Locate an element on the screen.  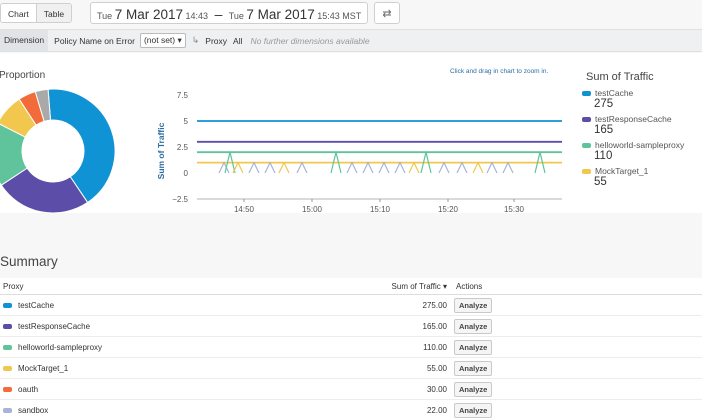
traffic-value: 55.00 is located at coordinates (436, 368).